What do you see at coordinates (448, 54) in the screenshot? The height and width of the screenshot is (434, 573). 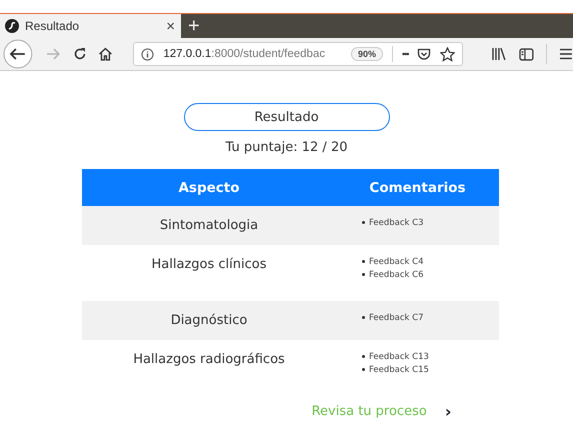 I see `star-icon` at bounding box center [448, 54].